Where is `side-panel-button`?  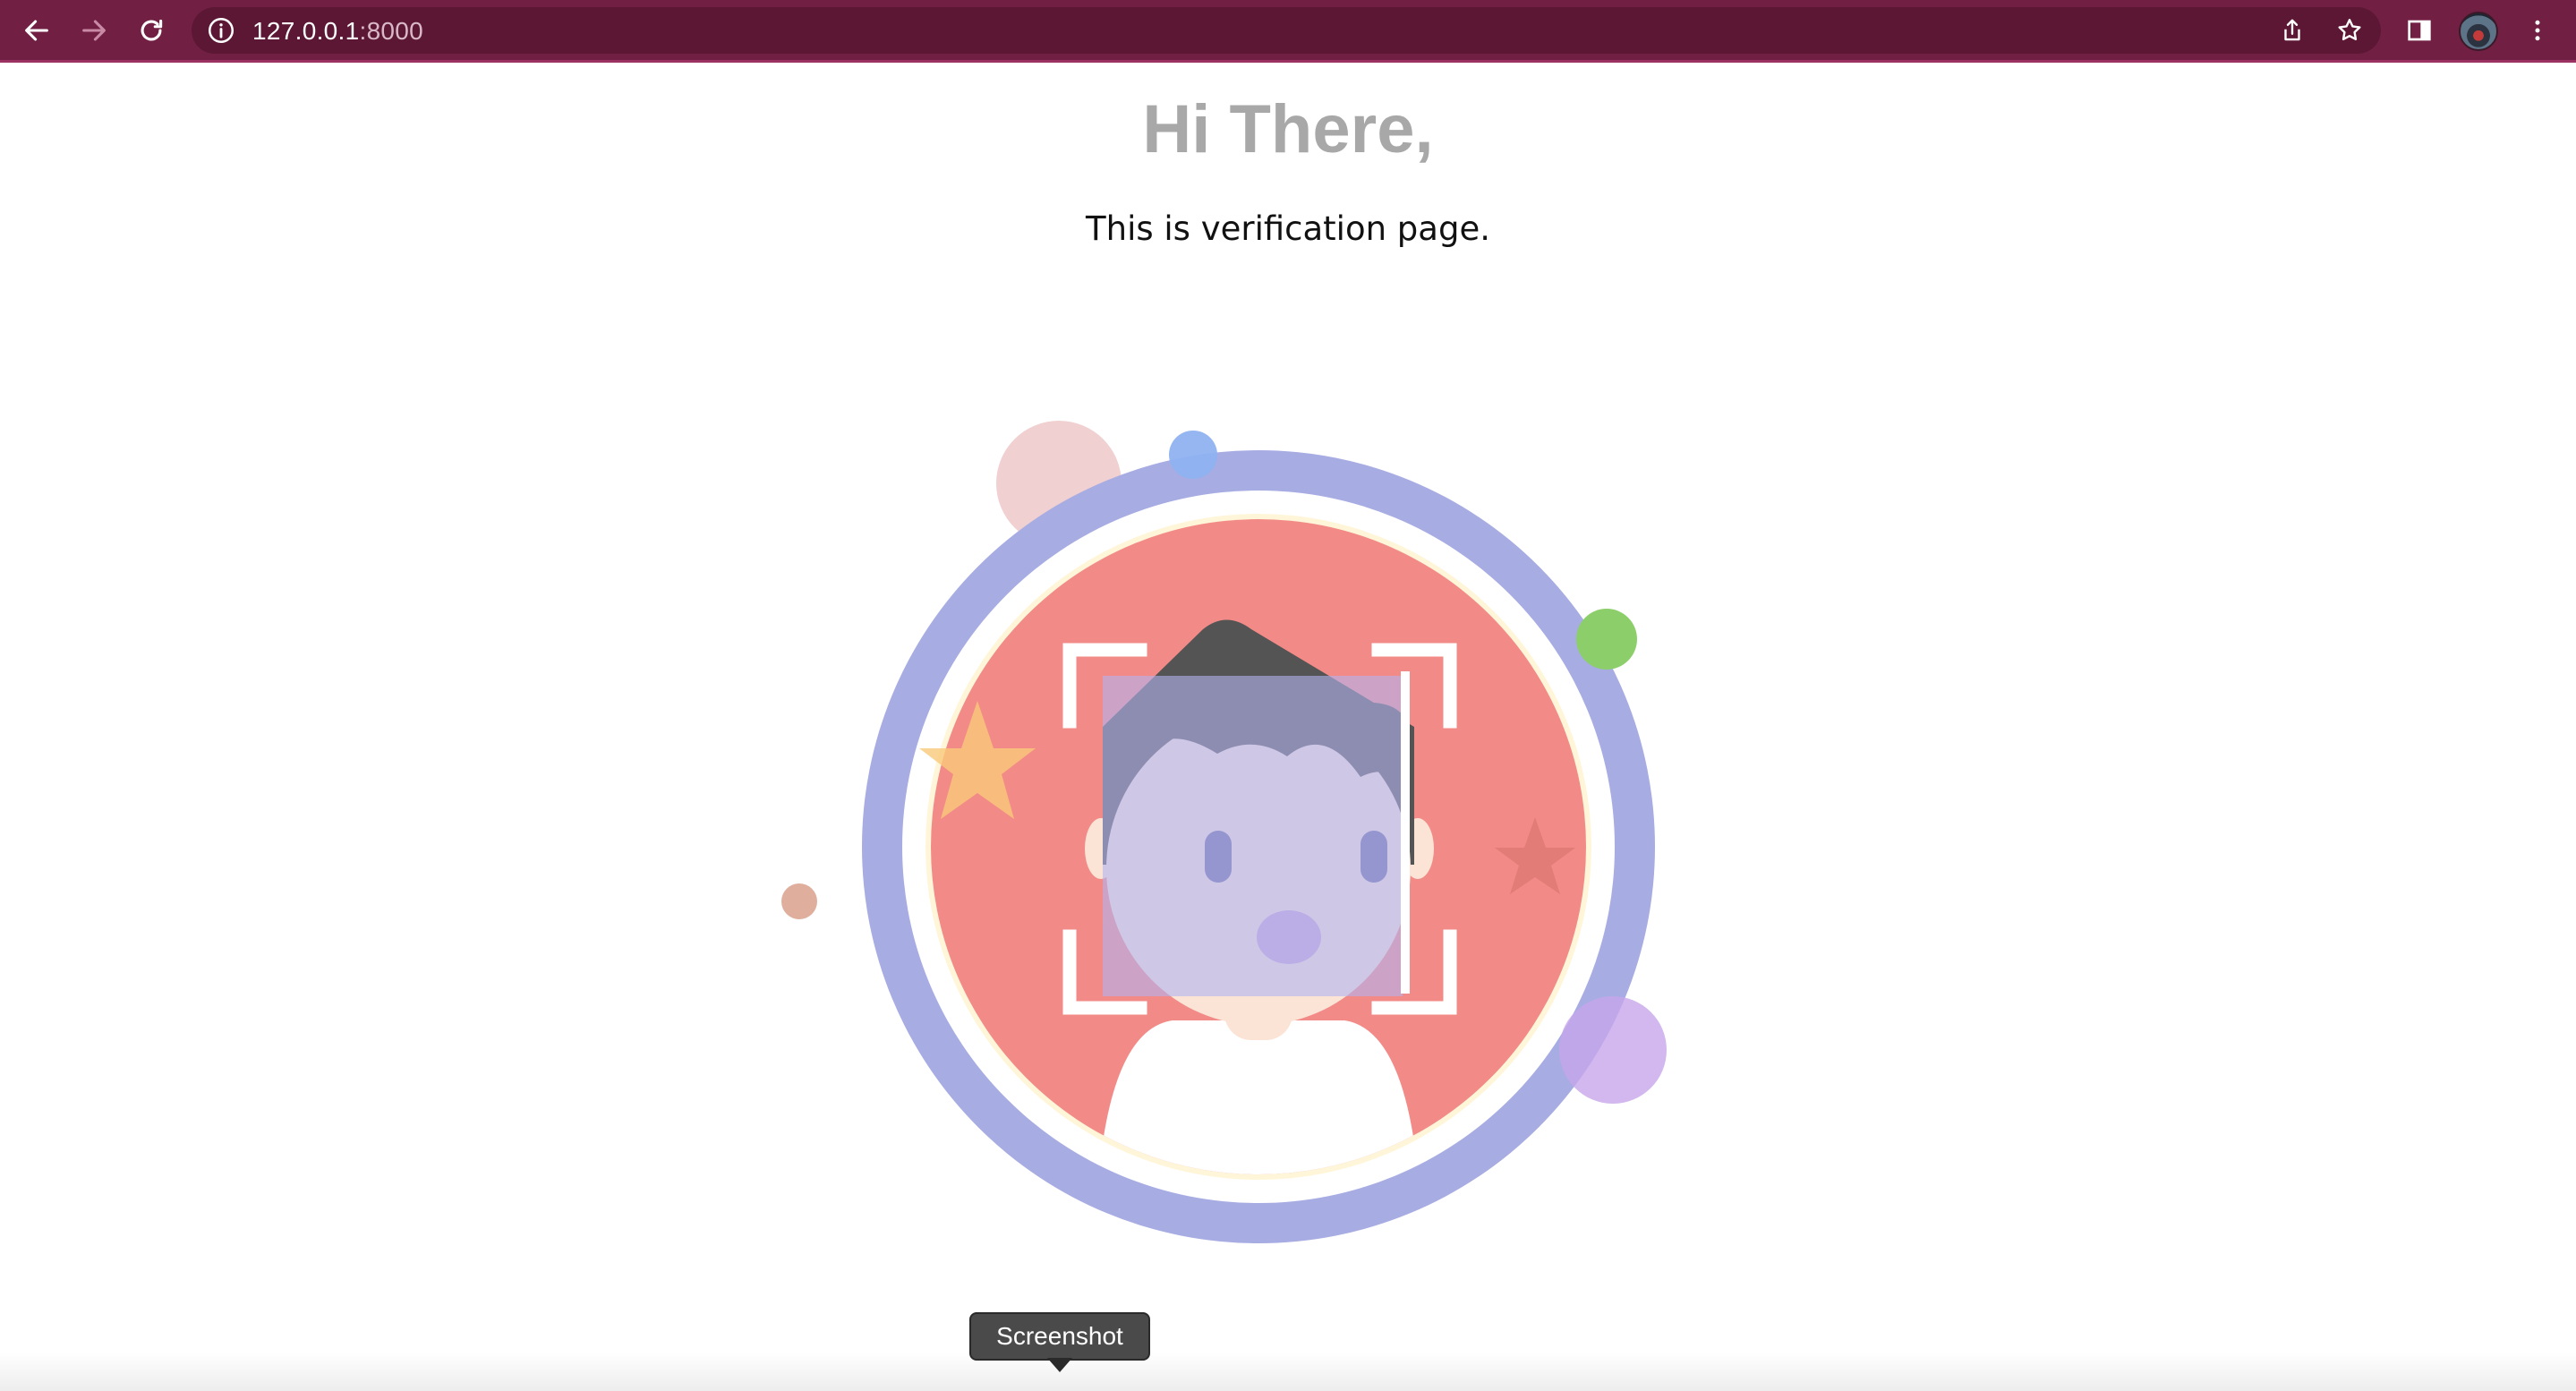 side-panel-button is located at coordinates (2419, 30).